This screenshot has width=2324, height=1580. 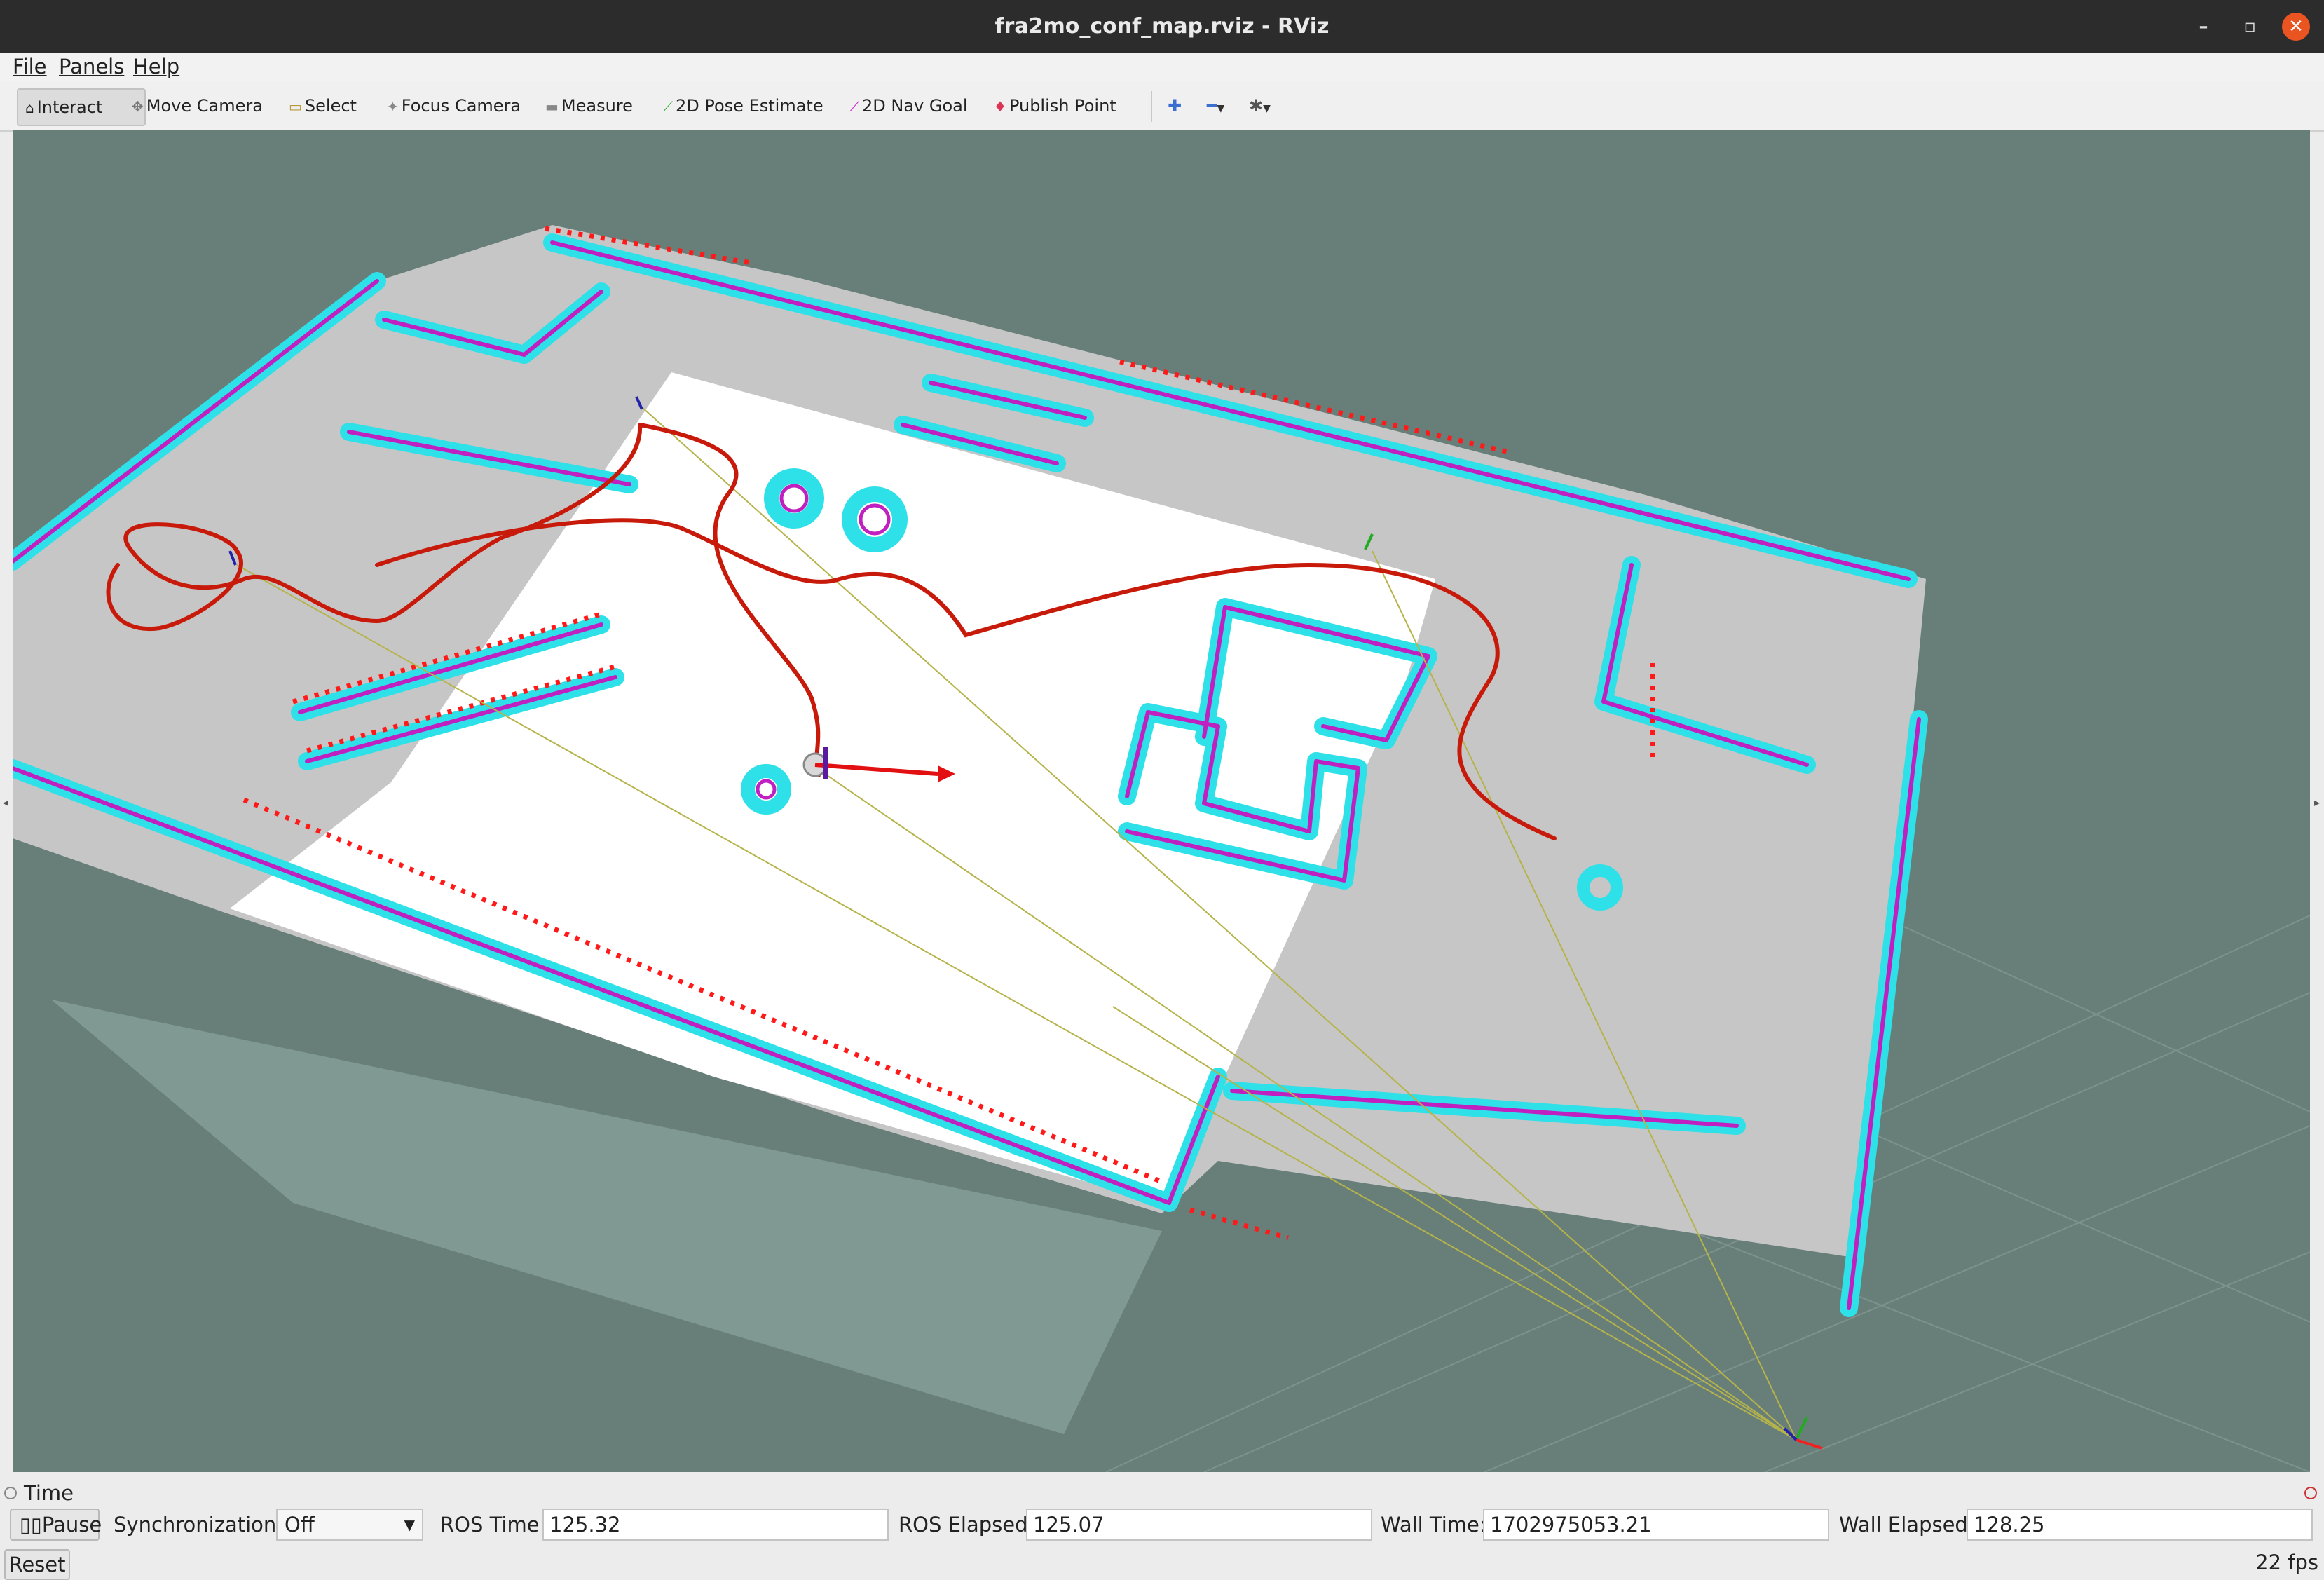 What do you see at coordinates (204, 106) in the screenshot?
I see `move-camera-label: Move Camera` at bounding box center [204, 106].